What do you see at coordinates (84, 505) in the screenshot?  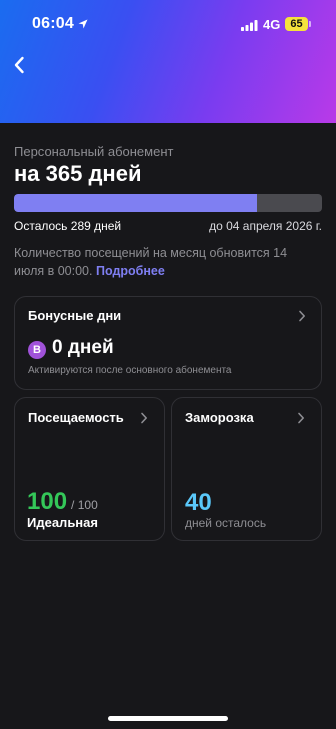 I see `attendance-total: / 100` at bounding box center [84, 505].